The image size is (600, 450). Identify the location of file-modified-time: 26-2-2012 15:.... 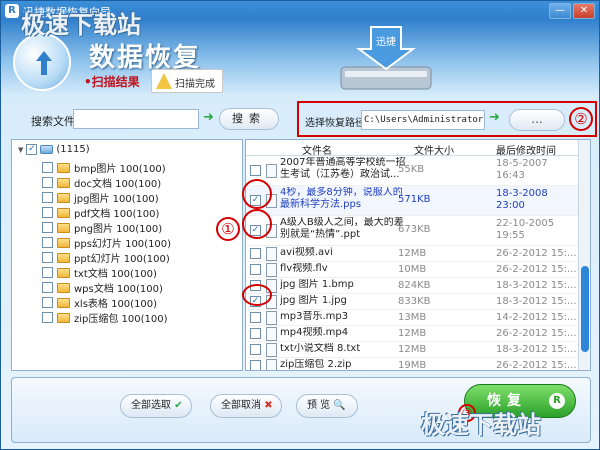
(536, 253).